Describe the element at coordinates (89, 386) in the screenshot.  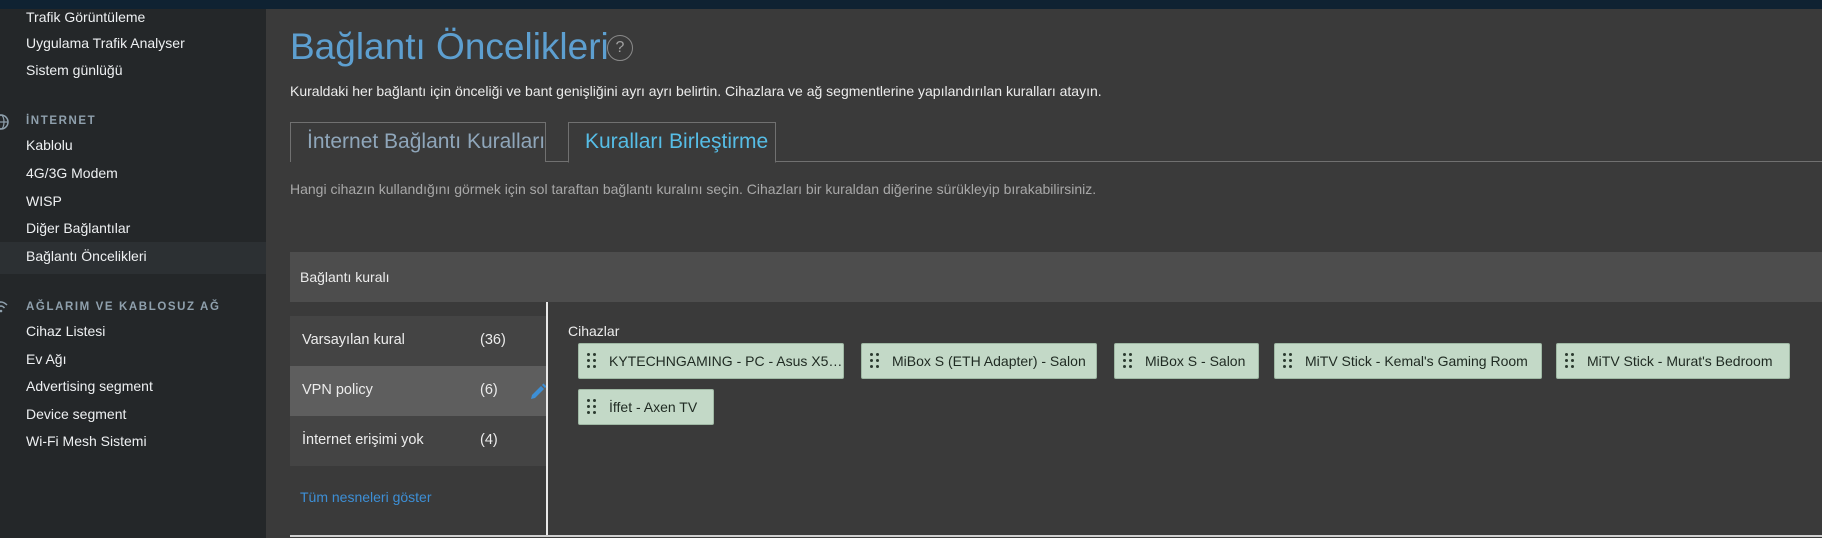
I see `sidebar-item-advertising-segment: Advertising segment` at that location.